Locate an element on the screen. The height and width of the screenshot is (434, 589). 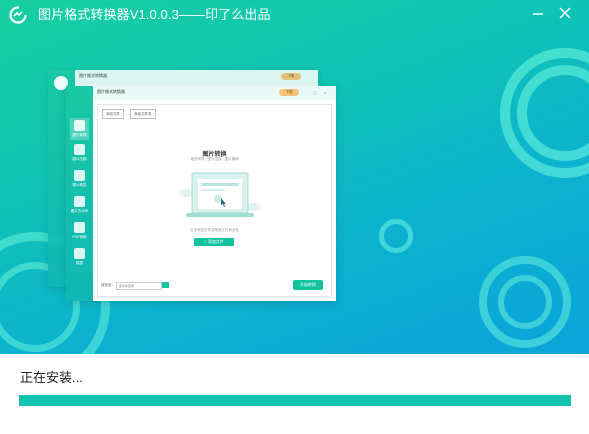
illustration-add-button: + 添加文件 is located at coordinates (214, 242).